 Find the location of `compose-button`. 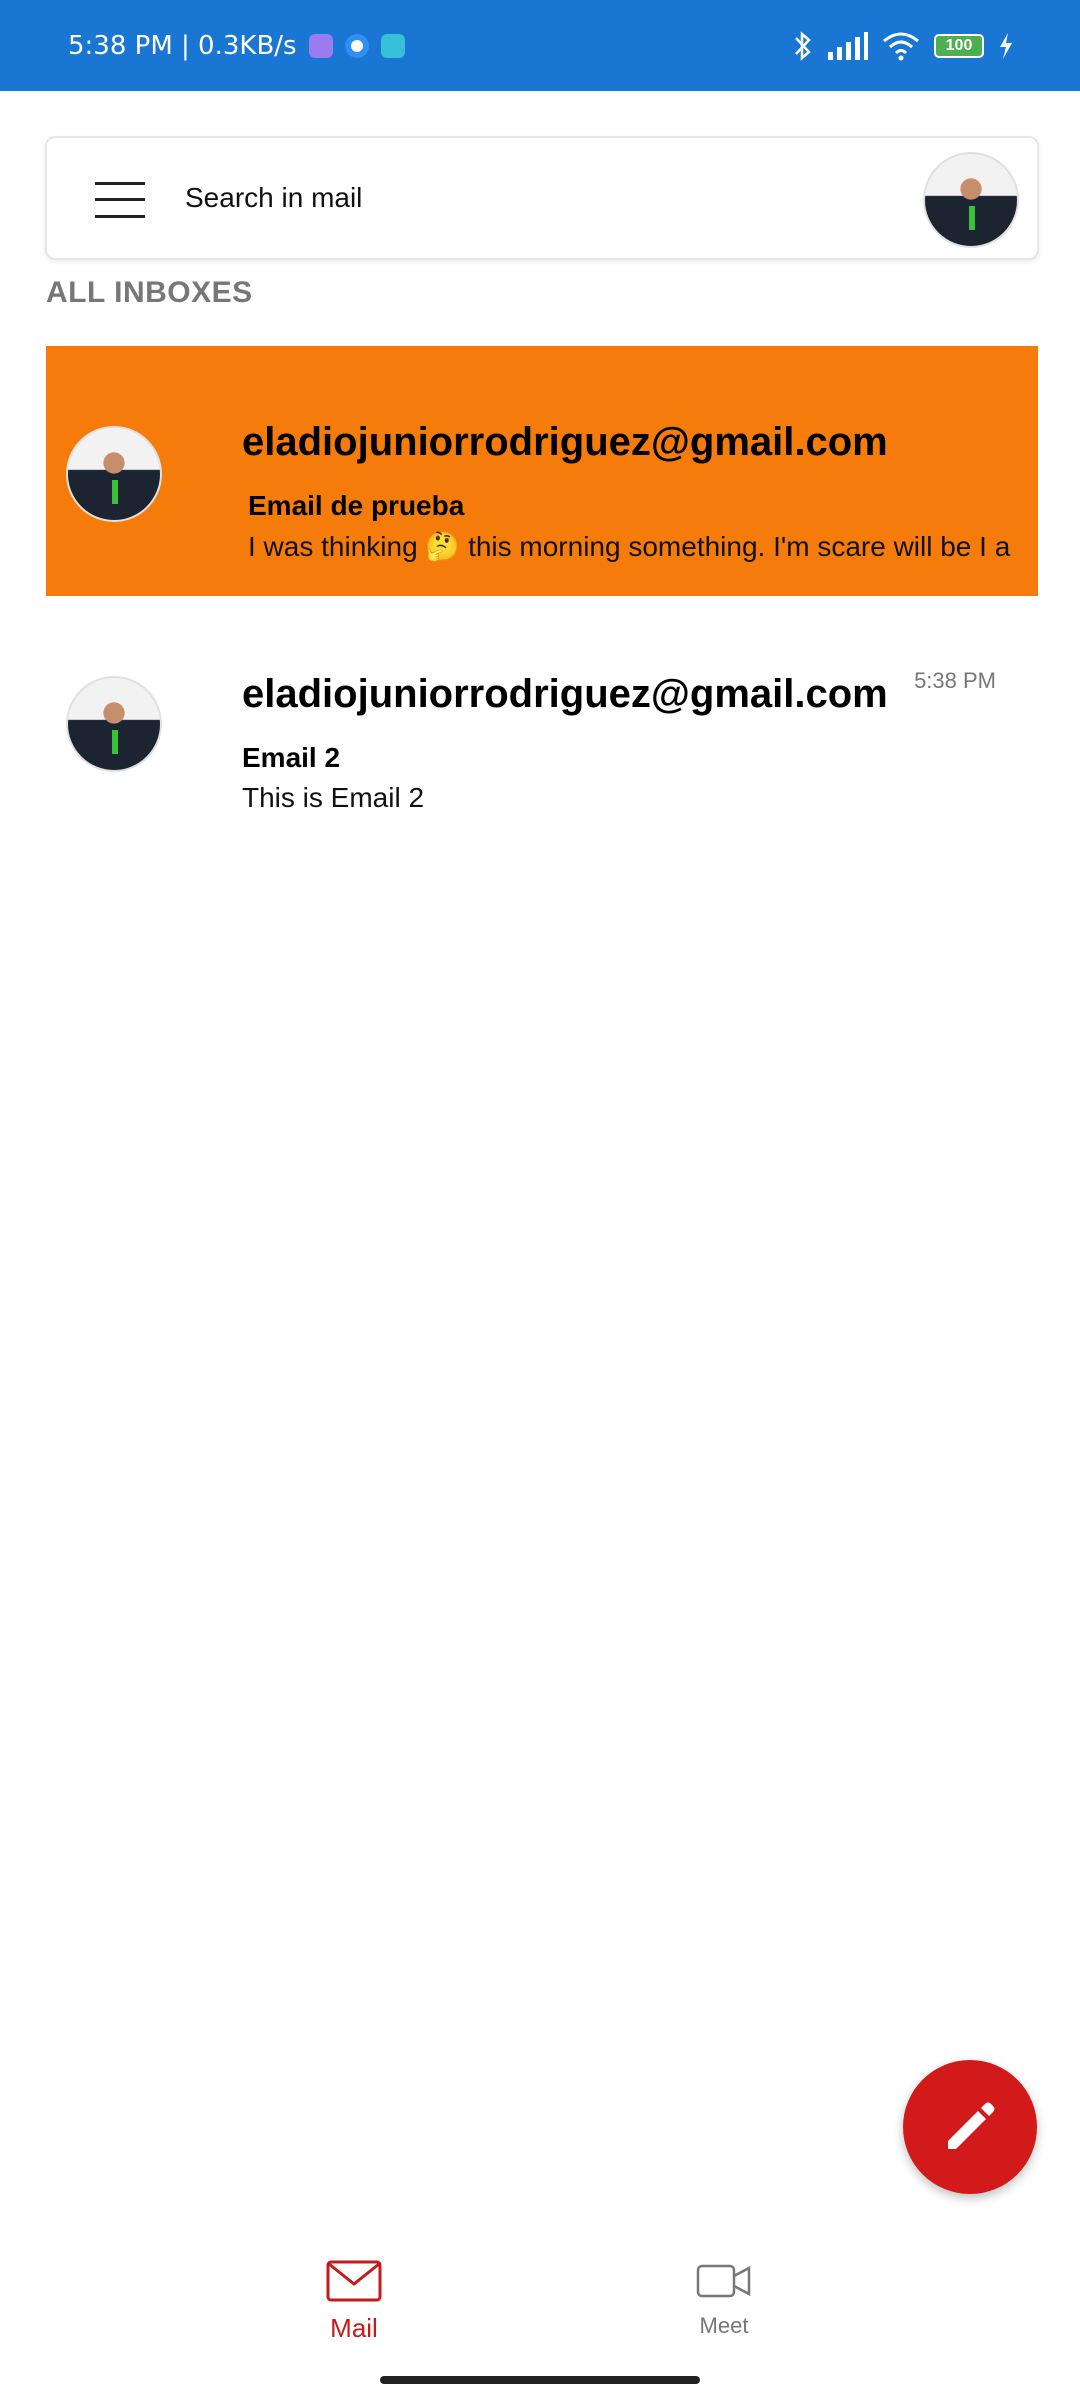

compose-button is located at coordinates (970, 2127).